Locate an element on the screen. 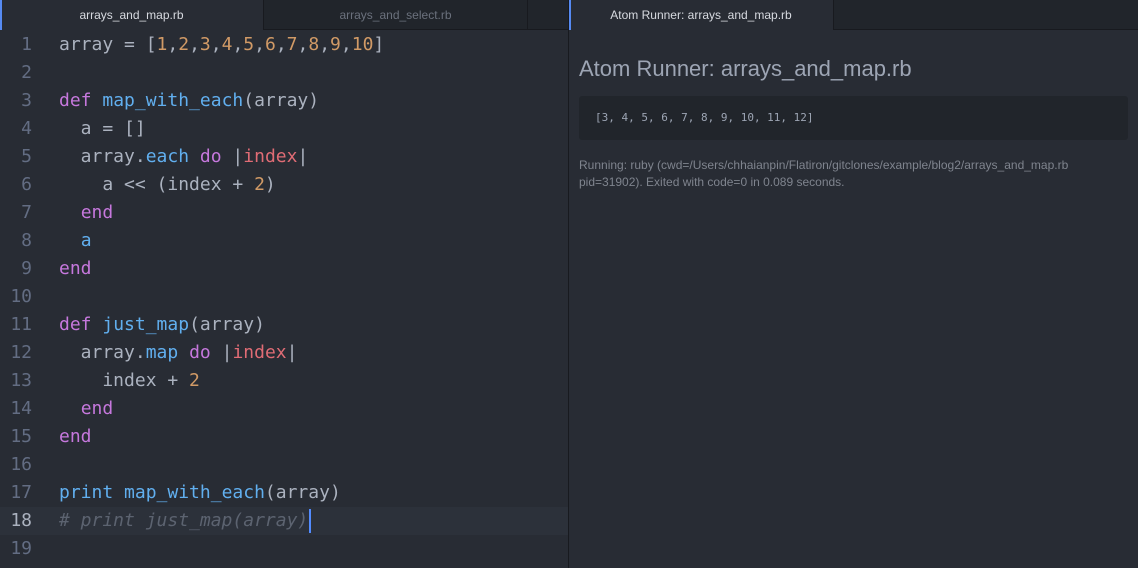 Image resolution: width=1138 pixels, height=568 pixels. code-token: just_map is located at coordinates (146, 324).